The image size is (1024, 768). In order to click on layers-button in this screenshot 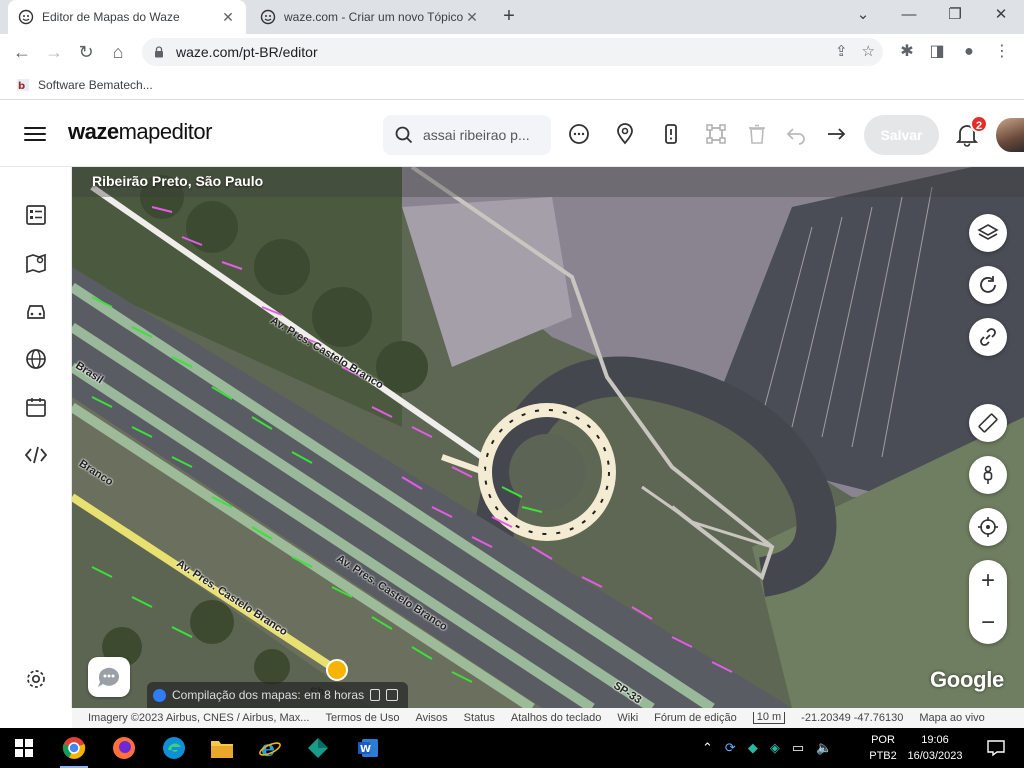, I will do `click(988, 233)`.